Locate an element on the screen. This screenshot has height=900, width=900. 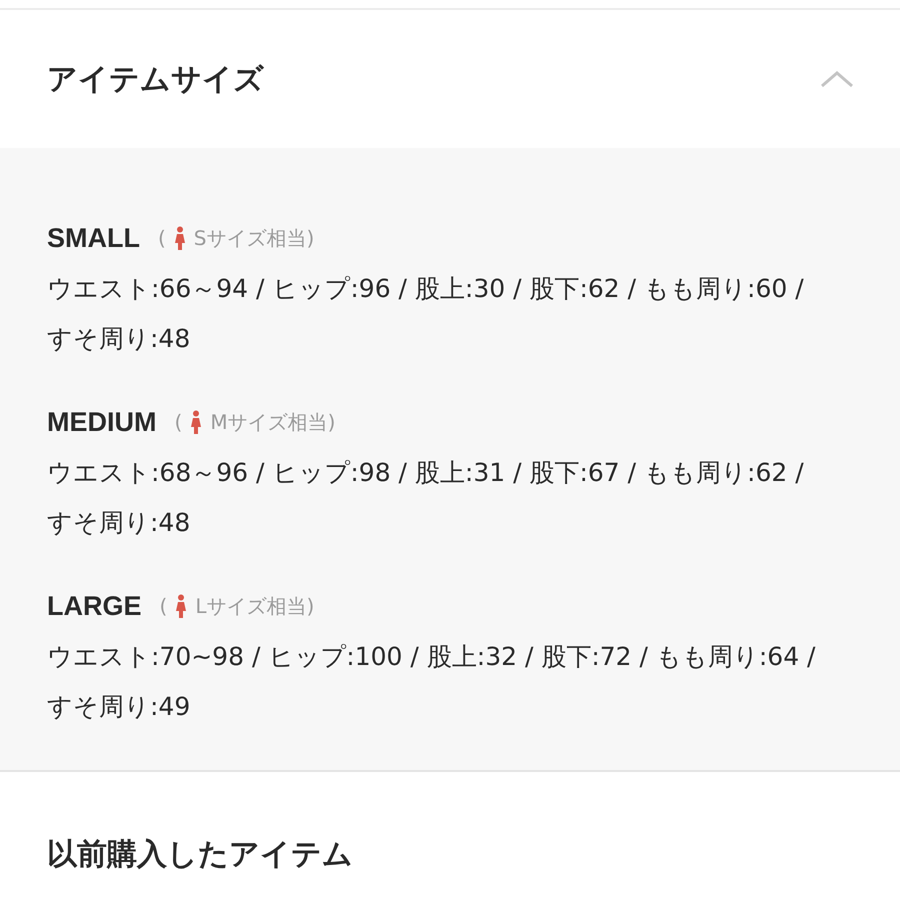
size-measurements: ウエスト:68～96 / ヒップ:98 / 股上:31 / 股下:67 / もも周り:62 / すそ周り:48 is located at coordinates (426, 498).